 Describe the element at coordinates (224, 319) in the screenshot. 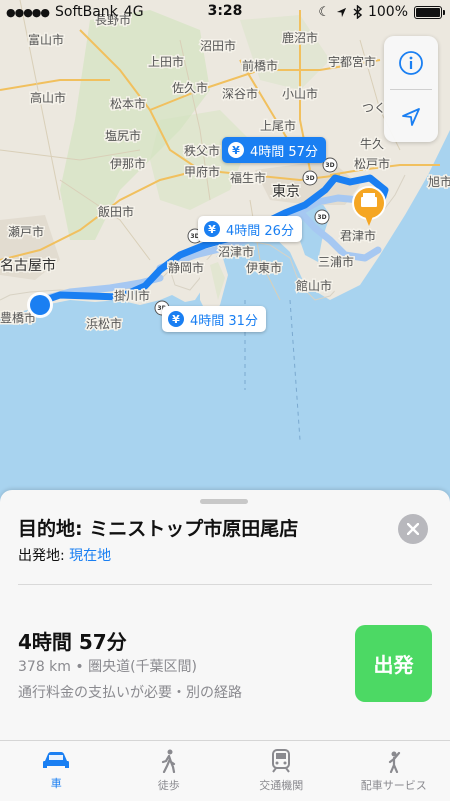

I see `route-time: 4時間 31分` at that location.